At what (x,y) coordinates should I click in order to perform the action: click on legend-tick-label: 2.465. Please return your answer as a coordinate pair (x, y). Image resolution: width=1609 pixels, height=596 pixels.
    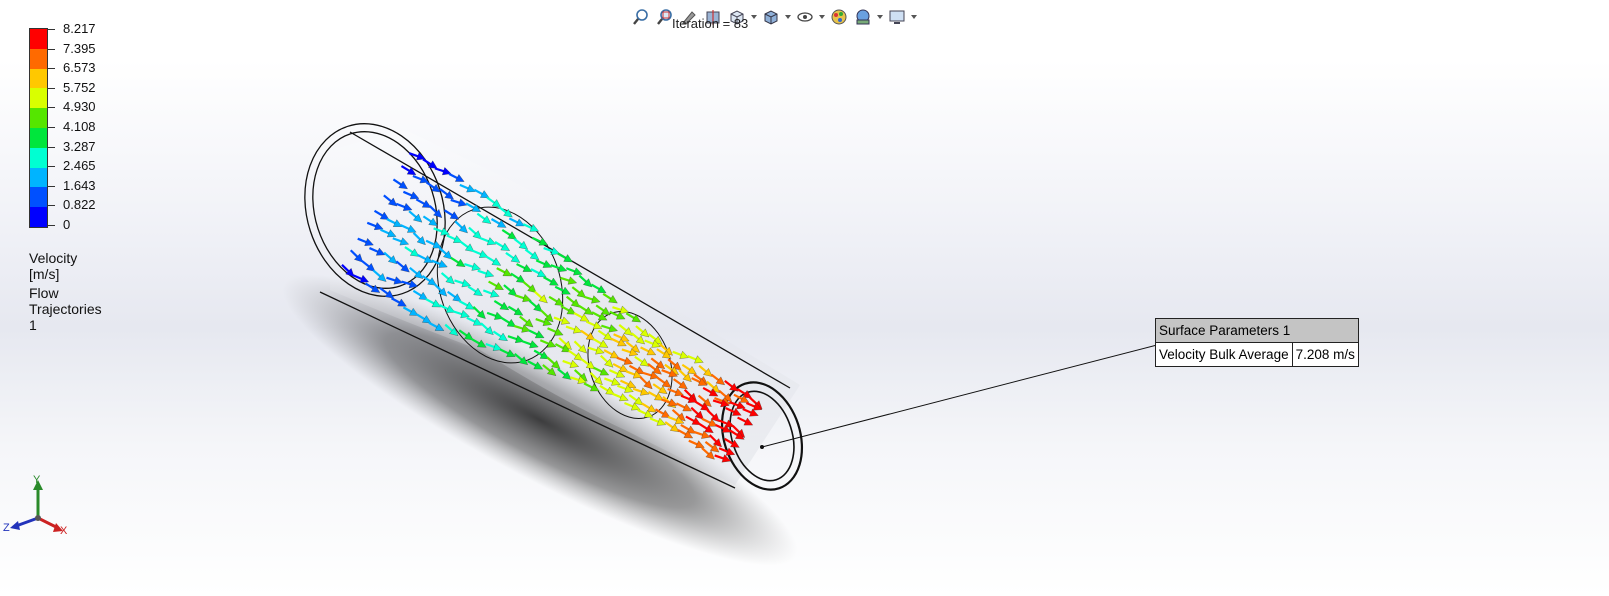
    Looking at the image, I should click on (79, 166).